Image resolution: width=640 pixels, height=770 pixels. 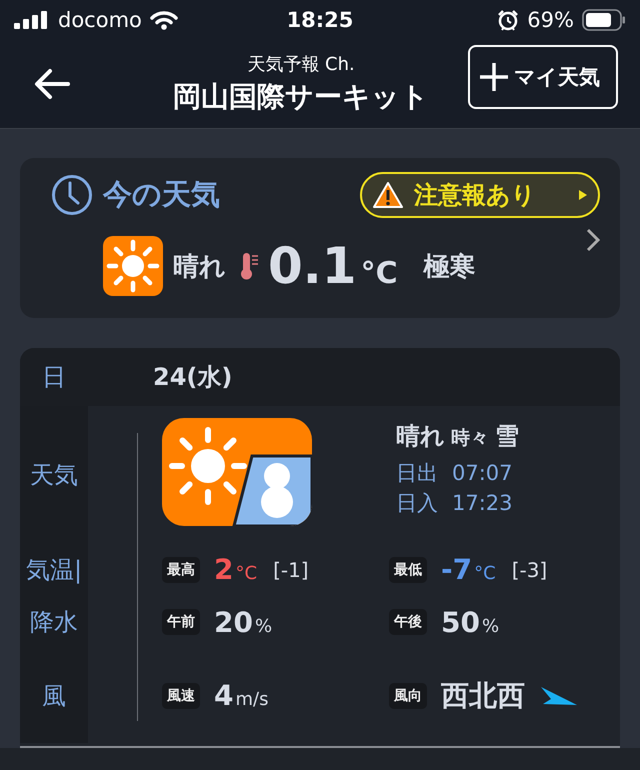 I want to click on temperature-value: 0.1°C, so click(x=333, y=266).